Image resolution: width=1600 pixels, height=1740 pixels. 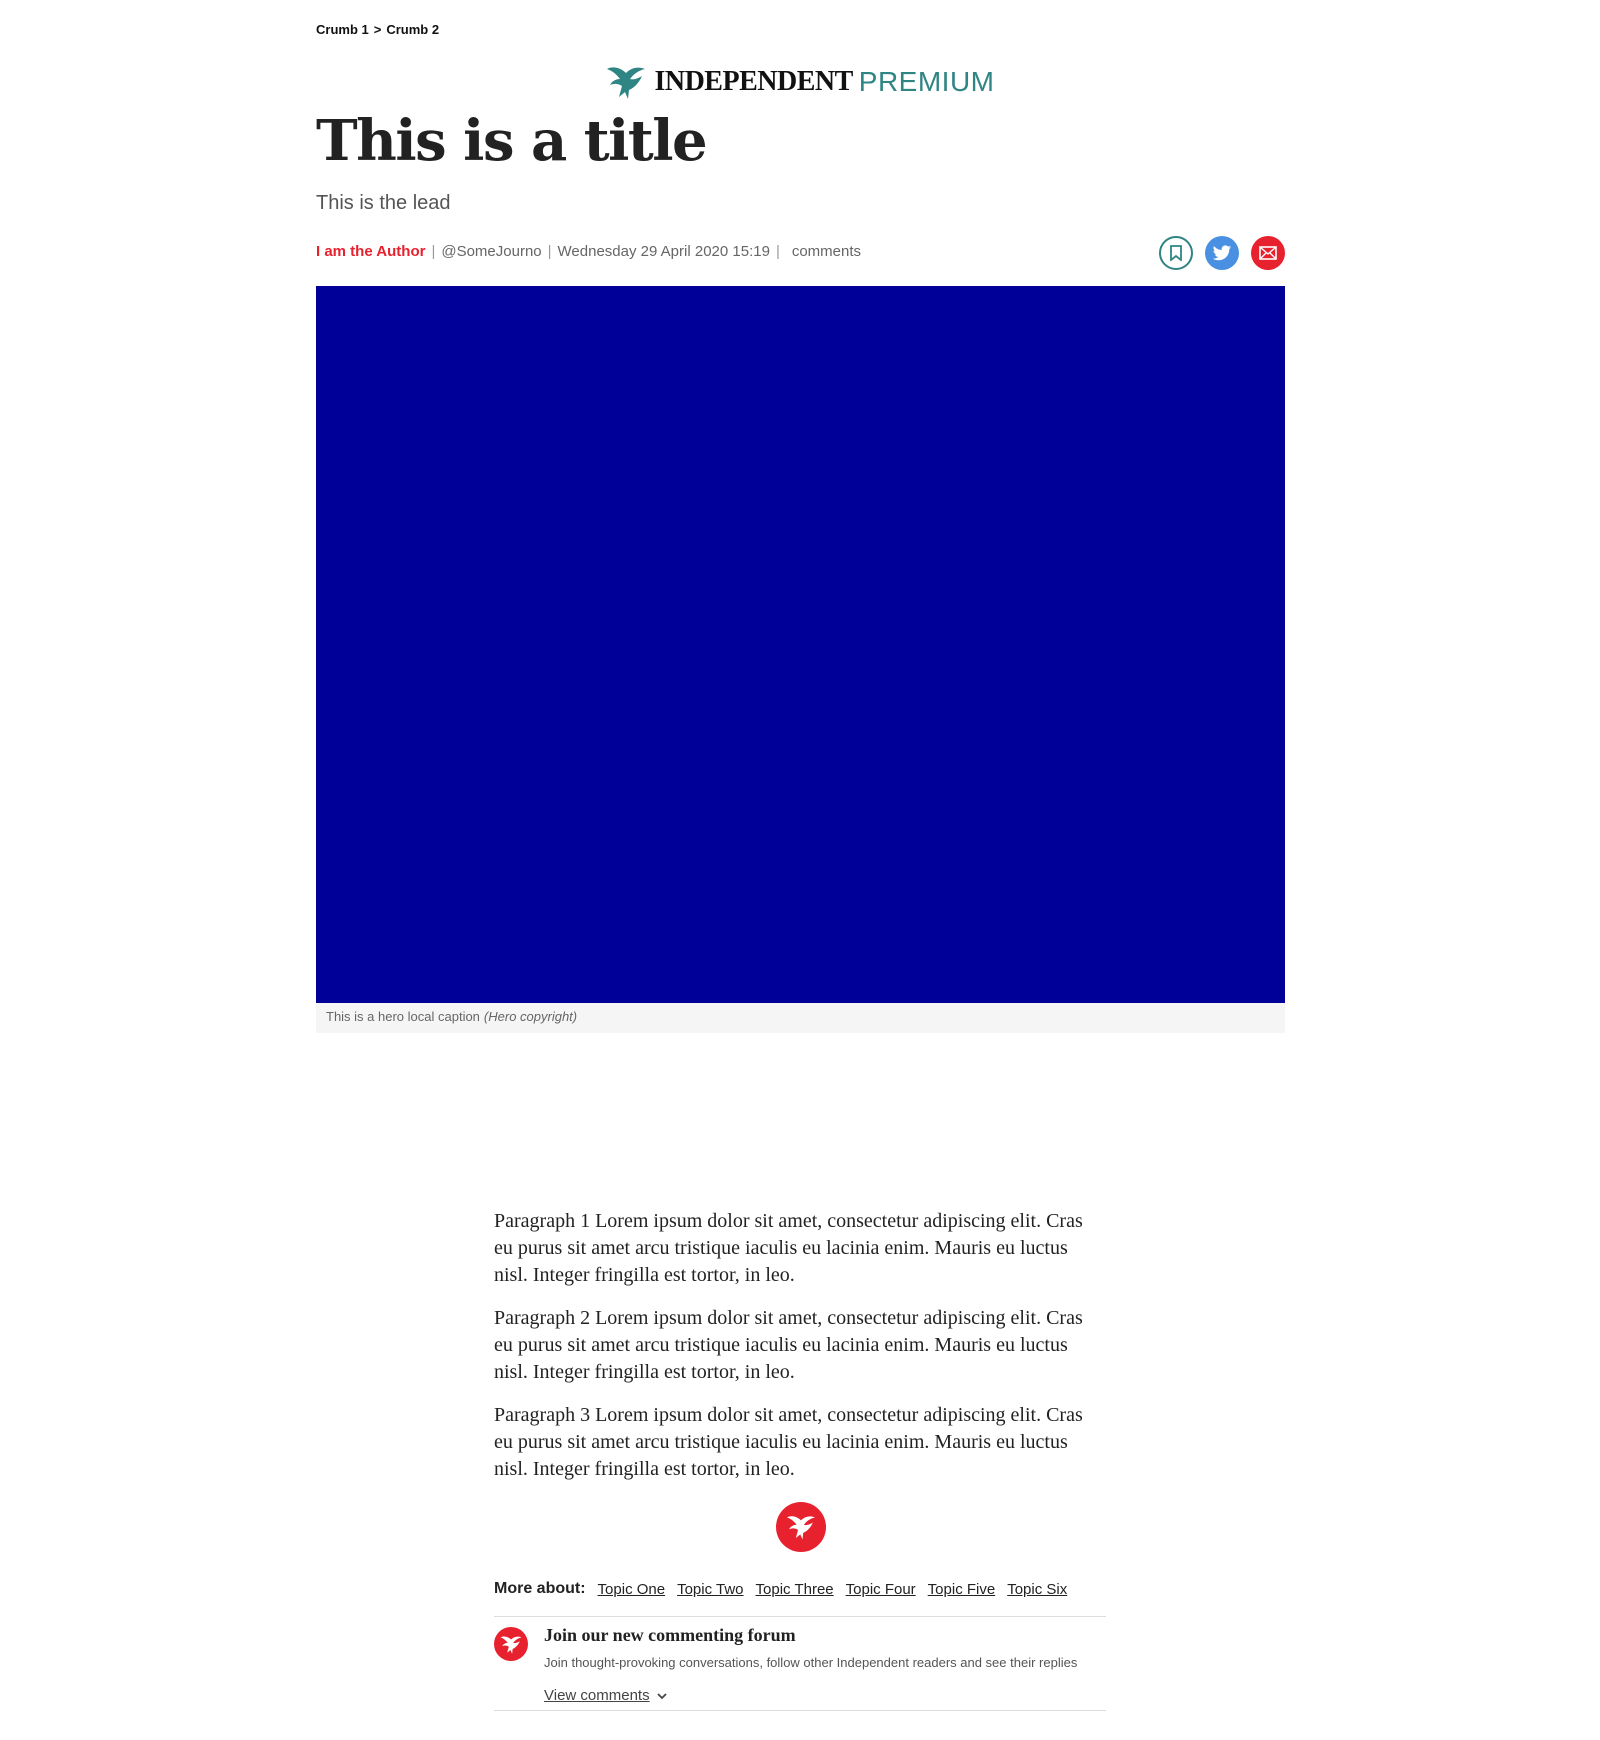 What do you see at coordinates (626, 83) in the screenshot?
I see `eagle-logo-icon` at bounding box center [626, 83].